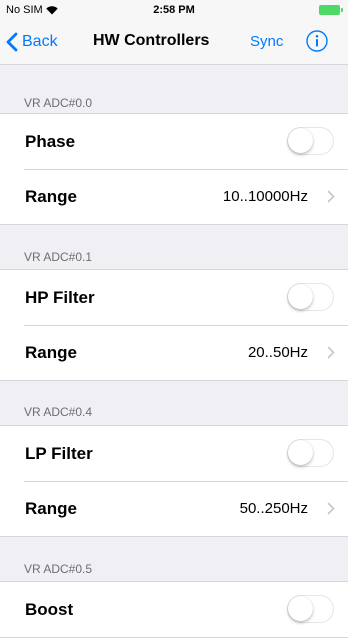 The image size is (348, 638). What do you see at coordinates (49, 609) in the screenshot?
I see `row-label: Boost` at bounding box center [49, 609].